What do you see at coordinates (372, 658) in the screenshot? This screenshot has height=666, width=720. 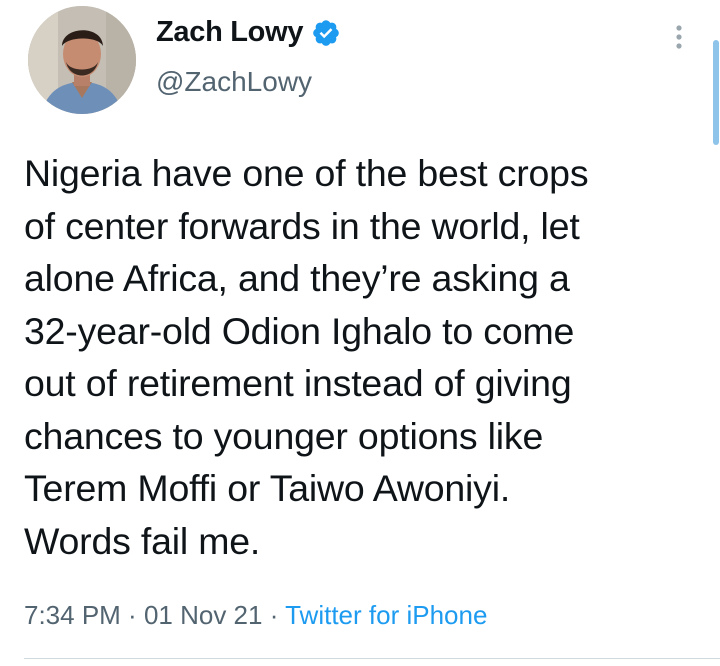 I see `divider` at bounding box center [372, 658].